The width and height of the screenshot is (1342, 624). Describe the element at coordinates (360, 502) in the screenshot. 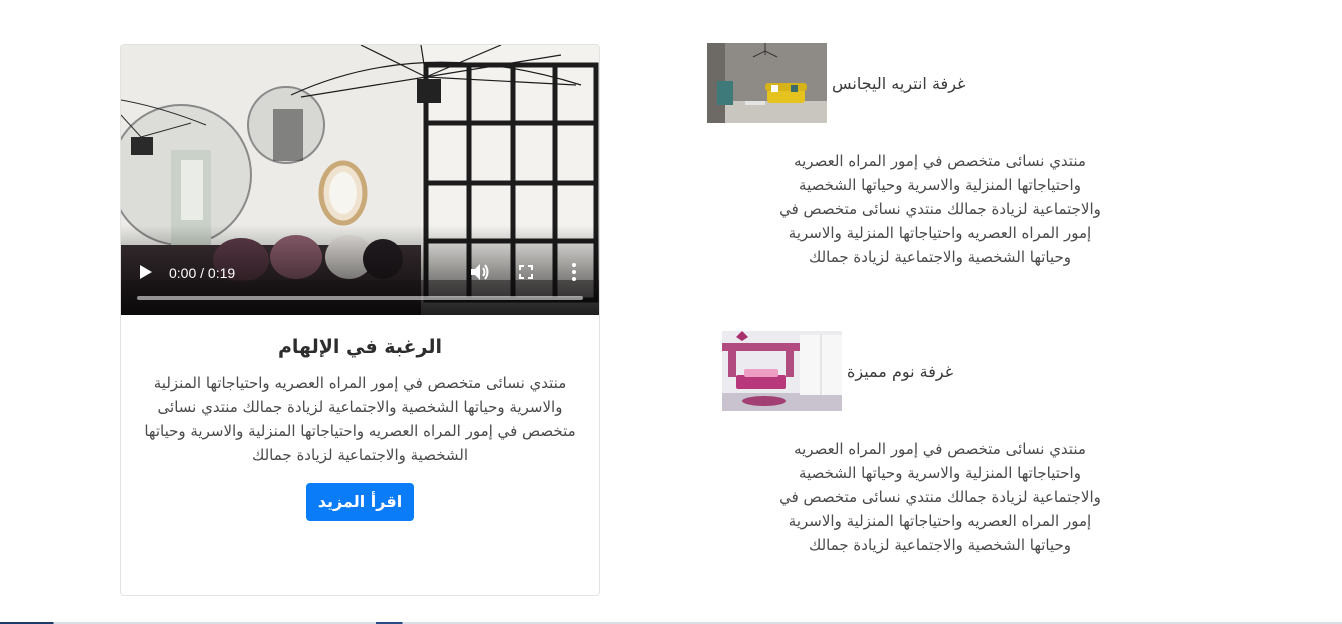

I see `read-more-button: اقرأ المزيد` at that location.